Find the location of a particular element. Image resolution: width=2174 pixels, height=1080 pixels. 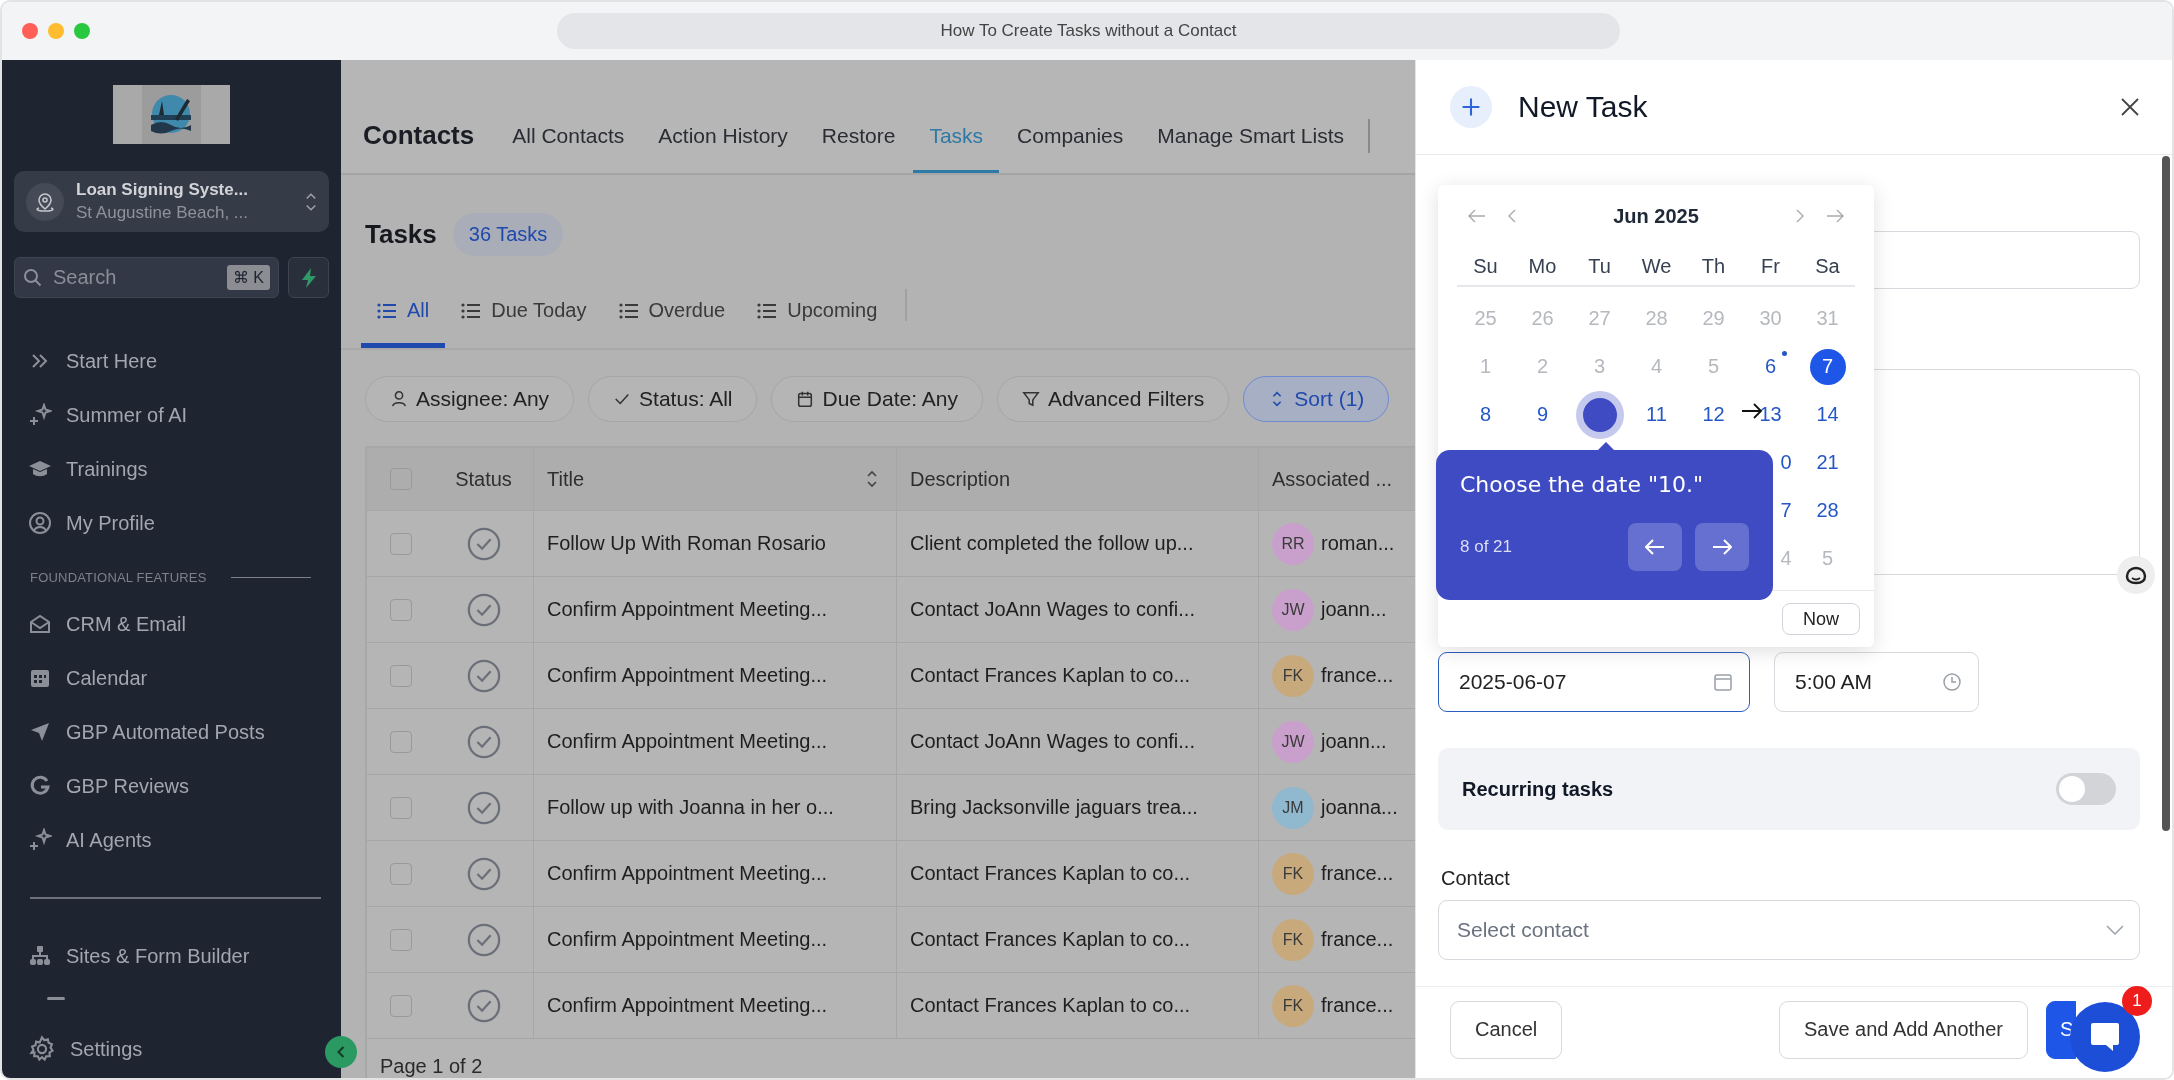

nav-item: Sites & Form Builder is located at coordinates (171, 956).